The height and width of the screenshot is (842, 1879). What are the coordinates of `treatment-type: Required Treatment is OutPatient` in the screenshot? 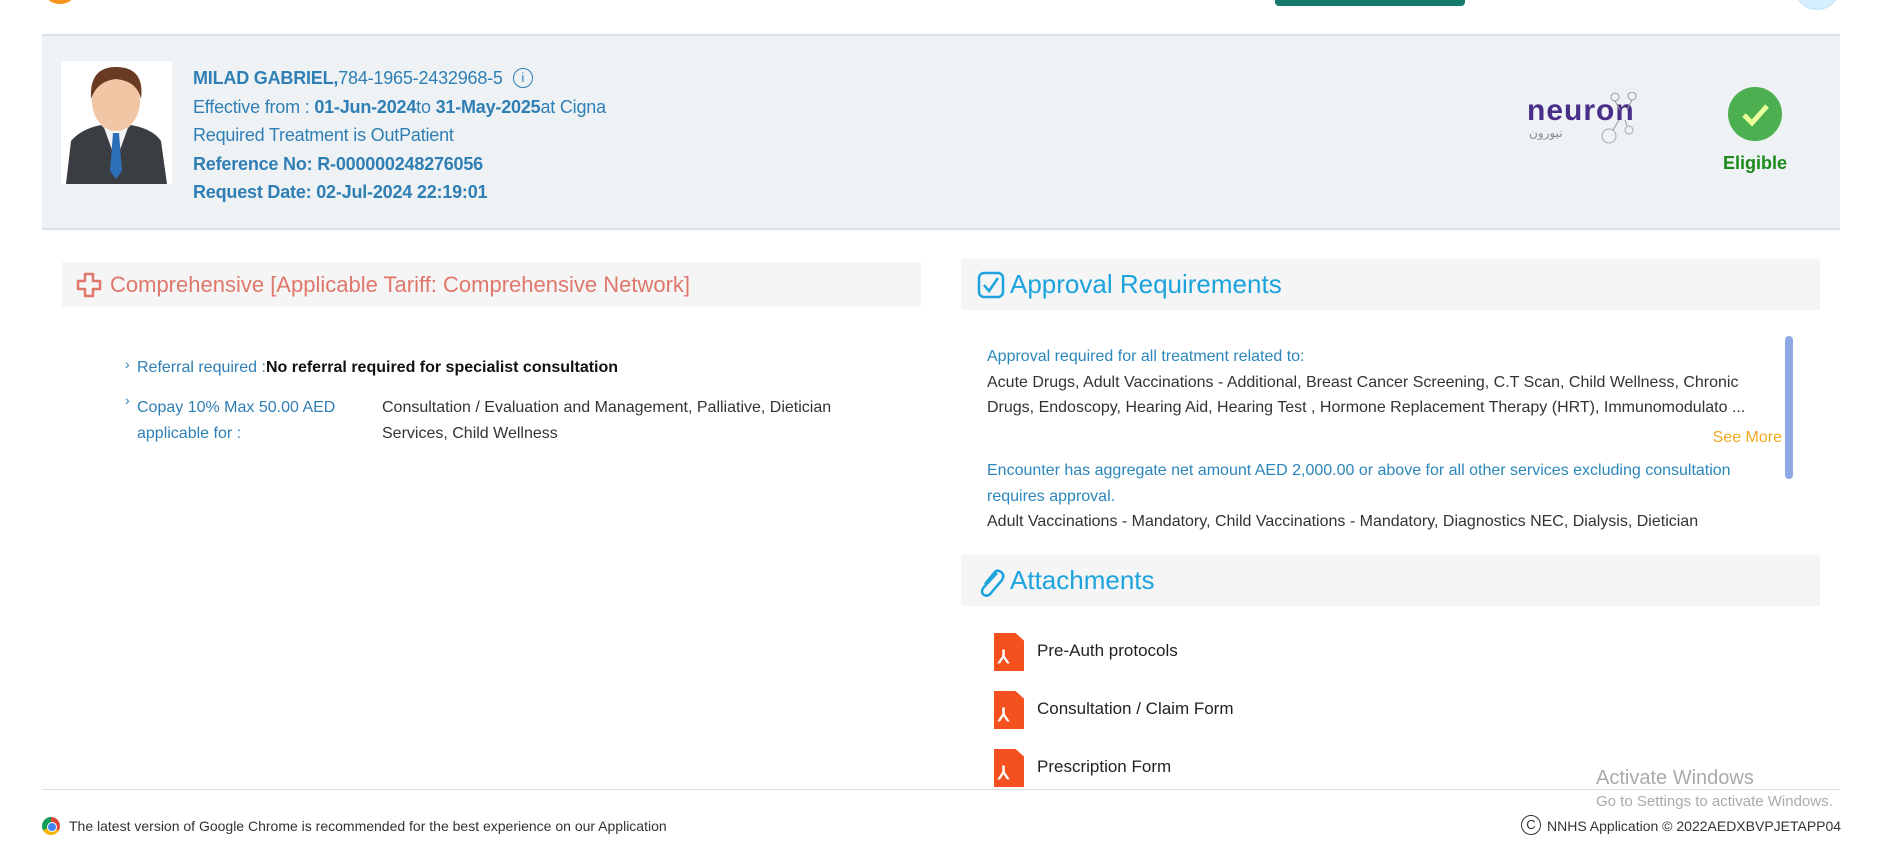 It's located at (323, 135).